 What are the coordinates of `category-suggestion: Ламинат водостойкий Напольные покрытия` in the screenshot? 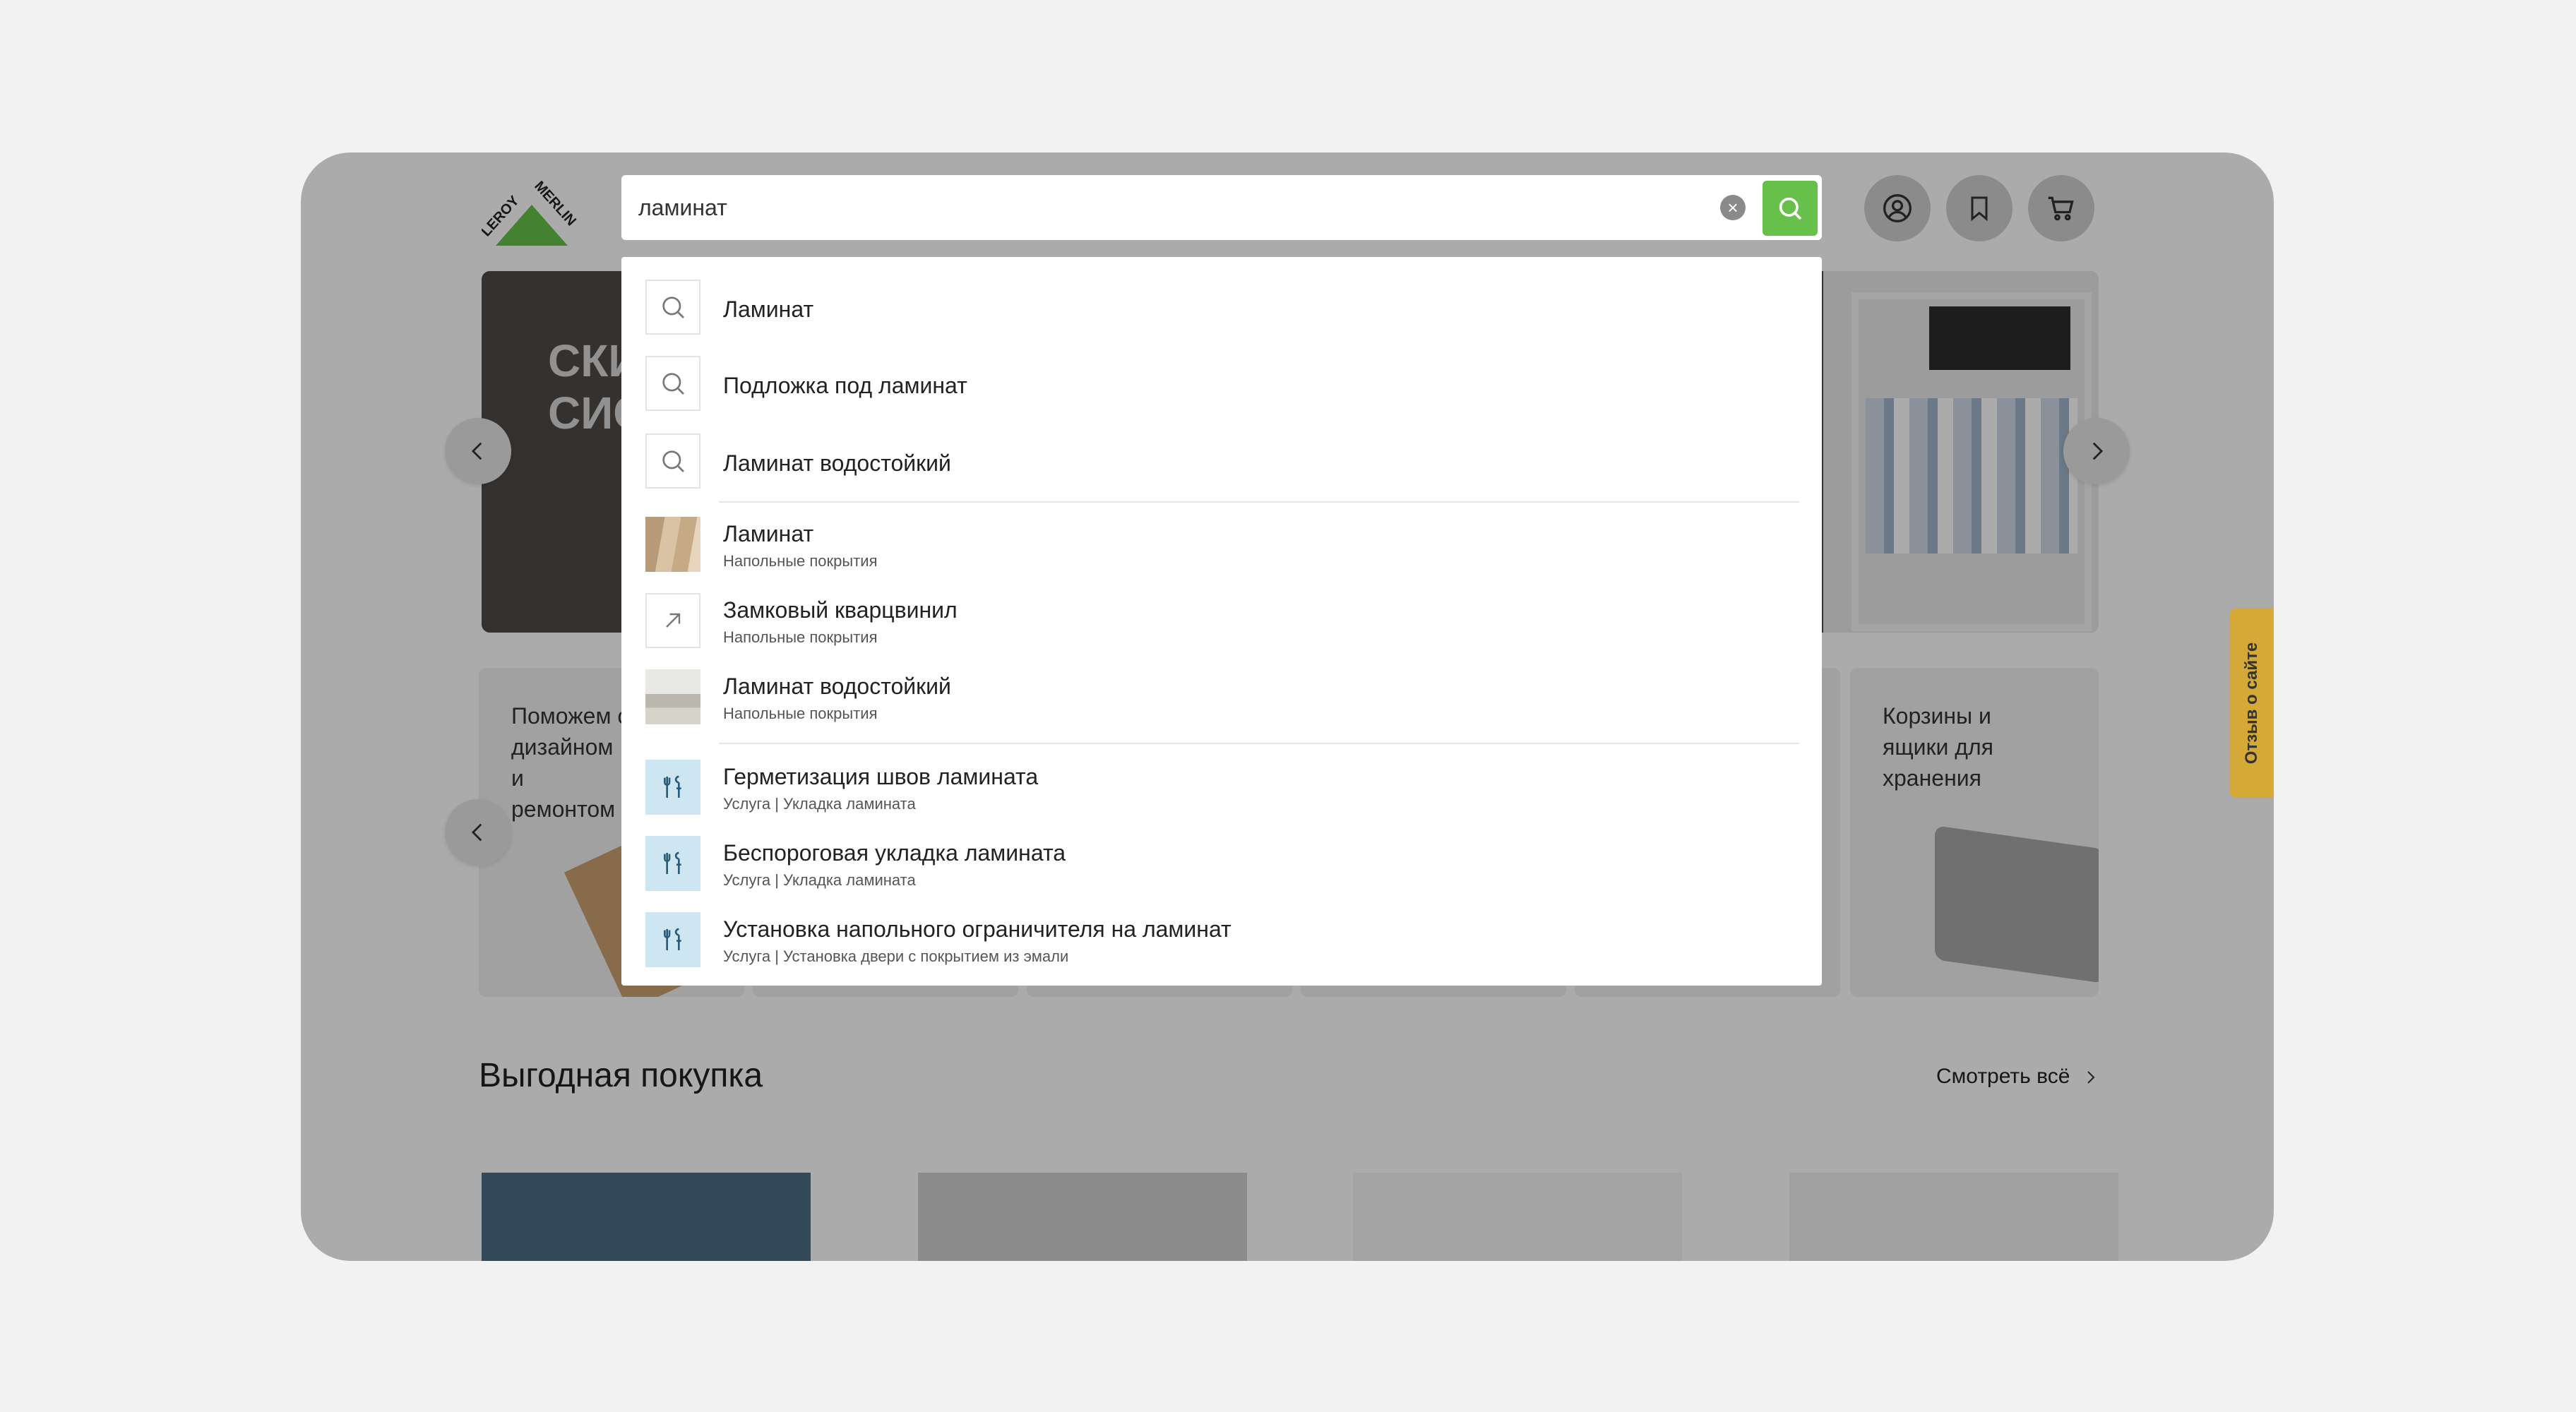 It's located at (1220, 697).